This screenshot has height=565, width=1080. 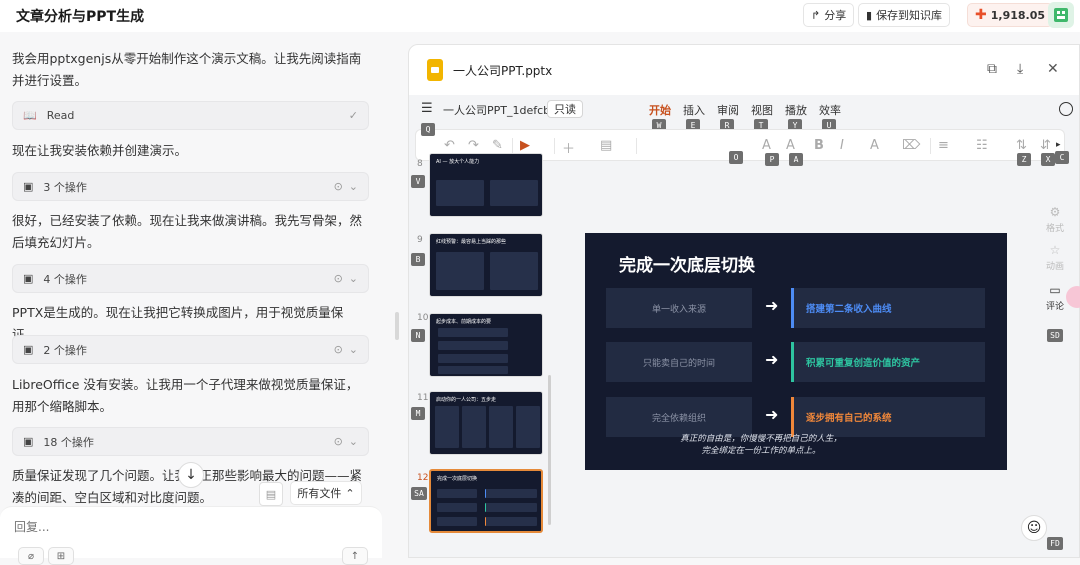 What do you see at coordinates (943, 145) in the screenshot?
I see `align-icon: ≡` at bounding box center [943, 145].